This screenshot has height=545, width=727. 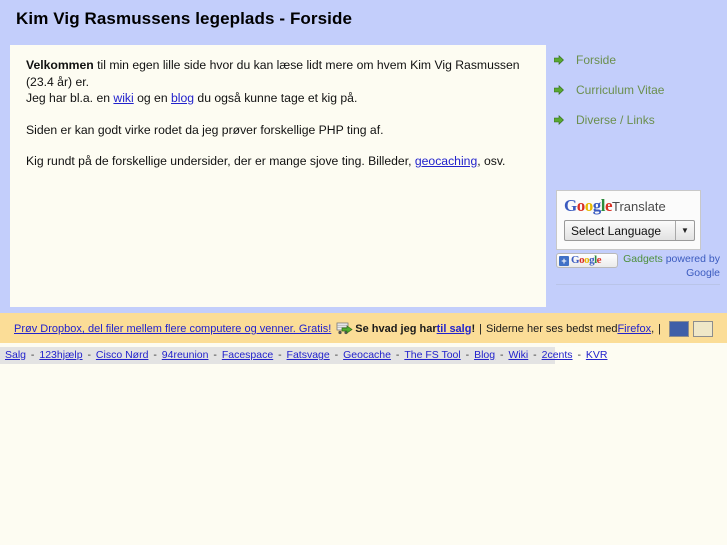 I want to click on salg-post-text: !, so click(x=473, y=329).